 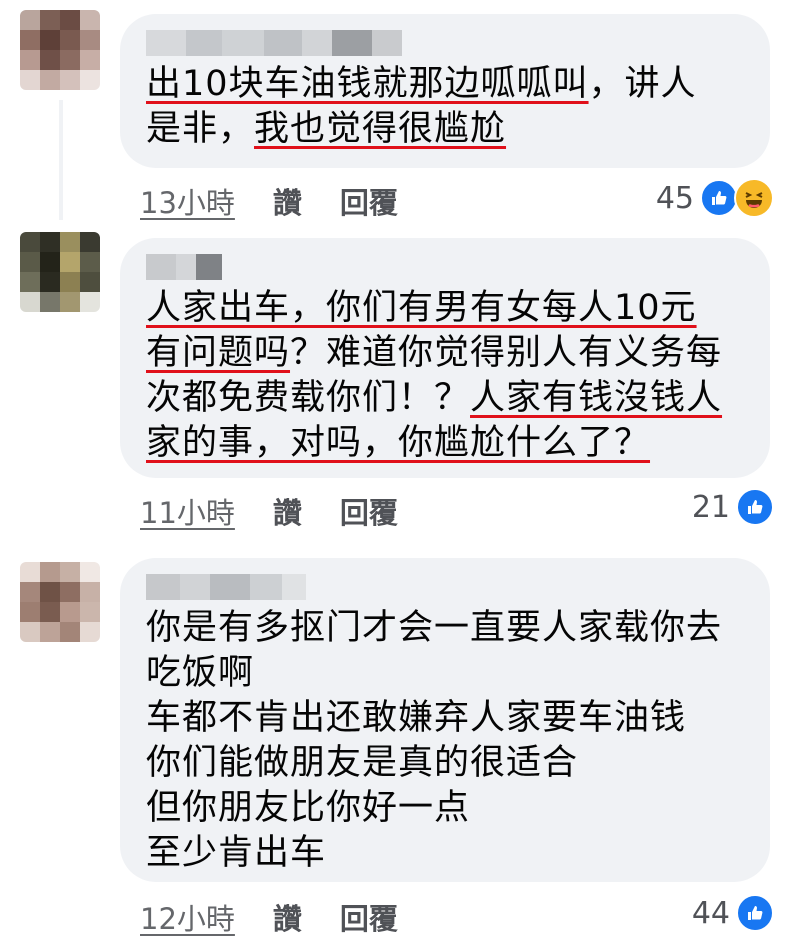 I want to click on comment-line: 有问题吗？难道你觉得别人有义务每, so click(x=445, y=353).